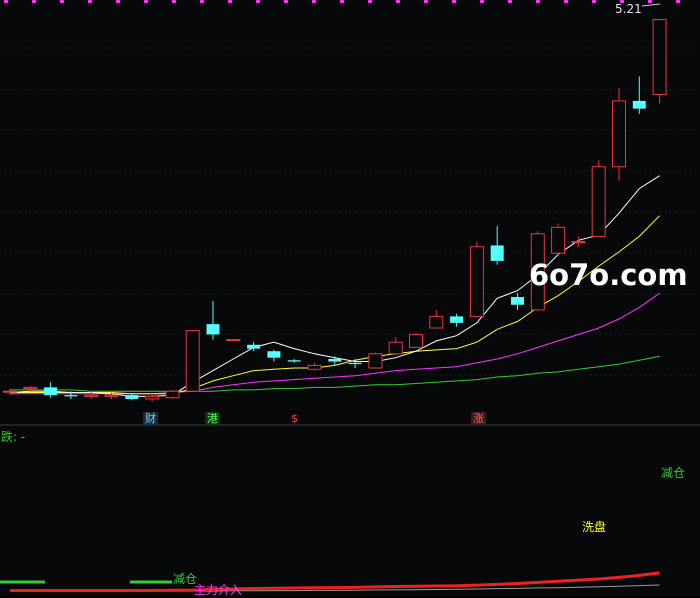 This screenshot has height=598, width=700. What do you see at coordinates (651, 5) in the screenshot?
I see `price-pointer` at bounding box center [651, 5].